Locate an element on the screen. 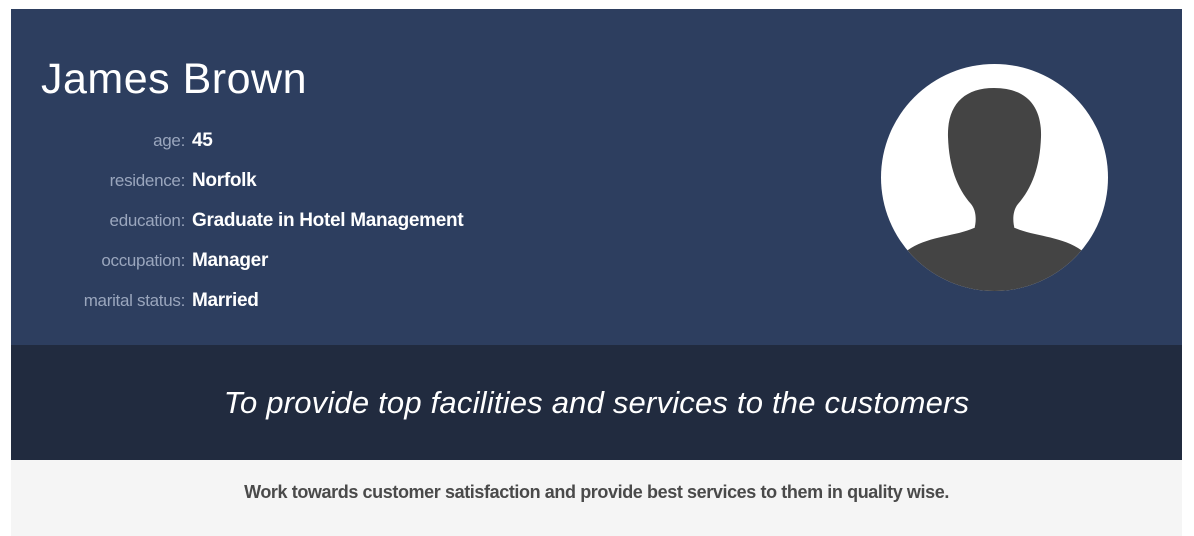  detail-label: age: is located at coordinates (169, 140).